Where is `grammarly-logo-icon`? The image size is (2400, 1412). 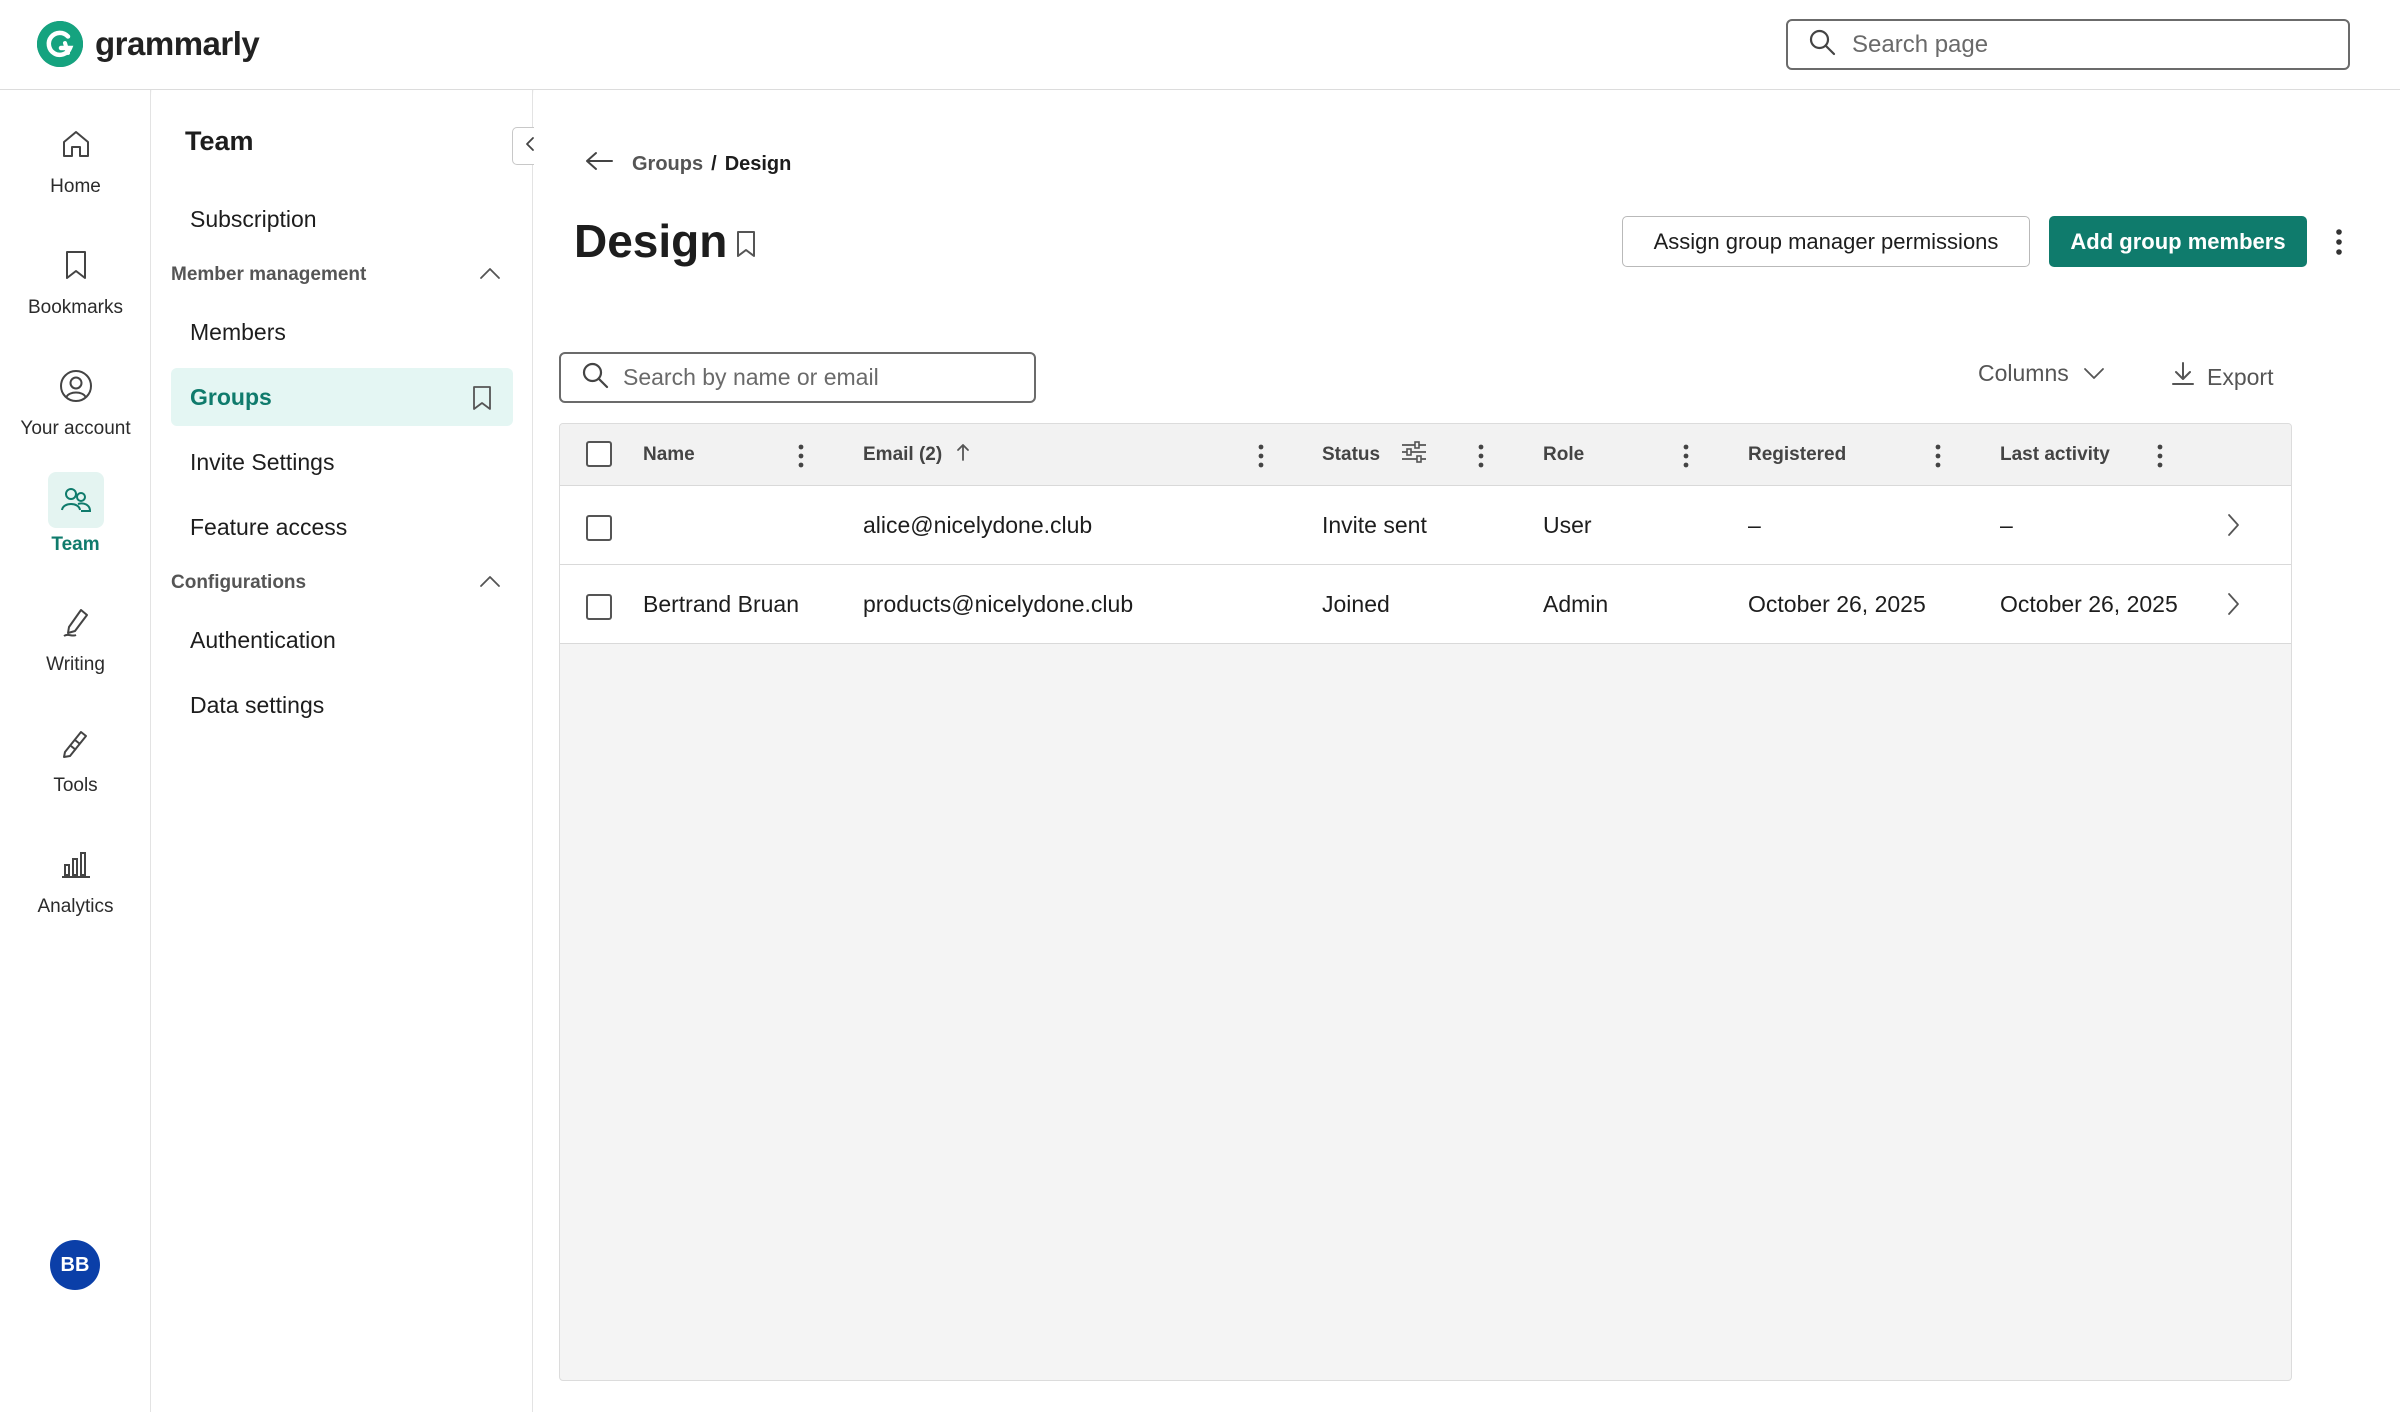 grammarly-logo-icon is located at coordinates (60, 44).